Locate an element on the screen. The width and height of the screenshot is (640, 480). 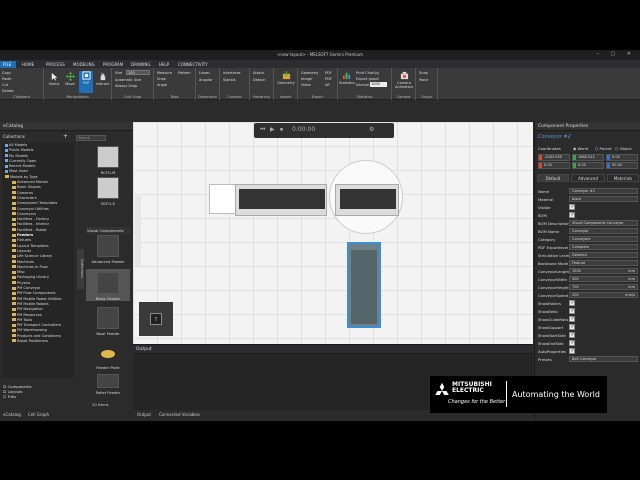
origin-move-button: Move is located at coordinates (423, 80).